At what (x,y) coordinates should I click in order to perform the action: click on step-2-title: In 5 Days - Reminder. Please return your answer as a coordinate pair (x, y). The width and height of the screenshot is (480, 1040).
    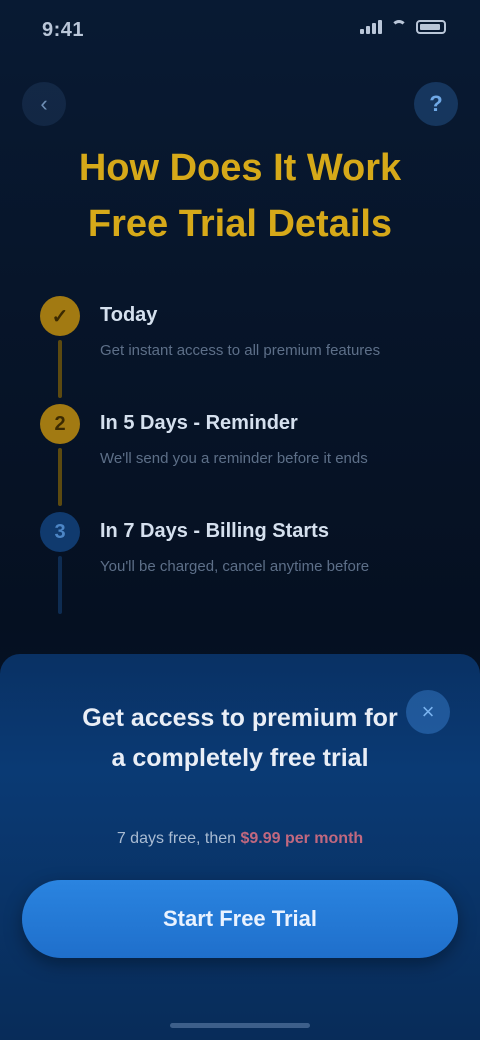
    Looking at the image, I should click on (199, 423).